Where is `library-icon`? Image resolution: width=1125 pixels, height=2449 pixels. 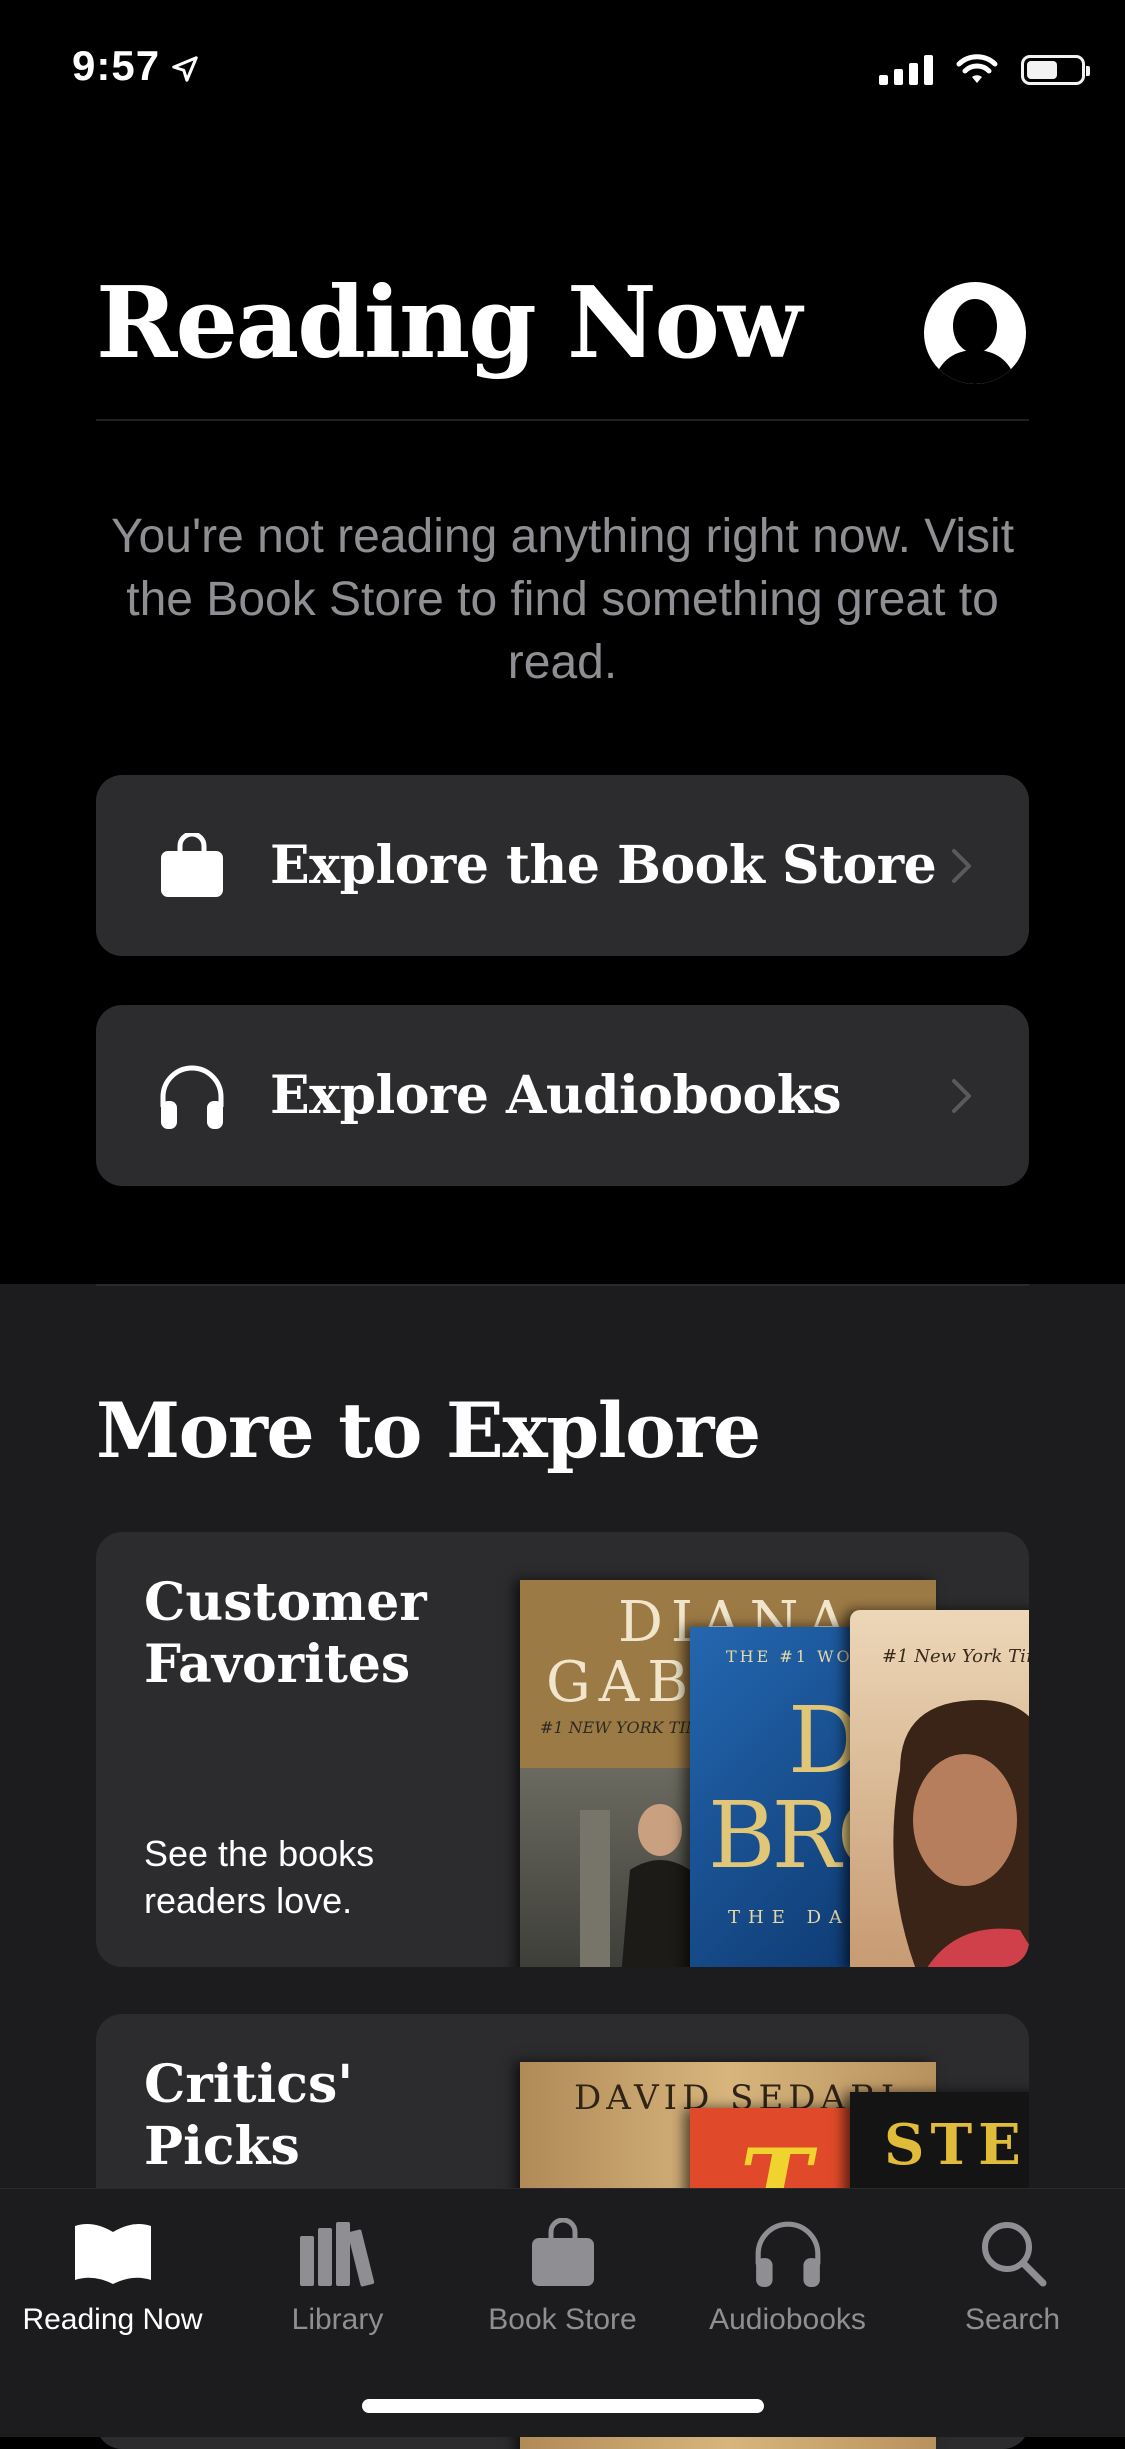 library-icon is located at coordinates (337, 2253).